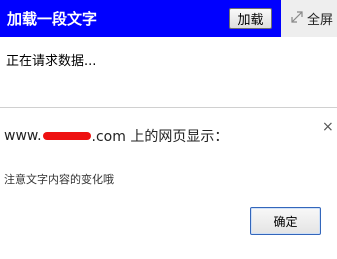 This screenshot has width=337, height=259. Describe the element at coordinates (285, 221) in the screenshot. I see `ok-button: 确定` at that location.